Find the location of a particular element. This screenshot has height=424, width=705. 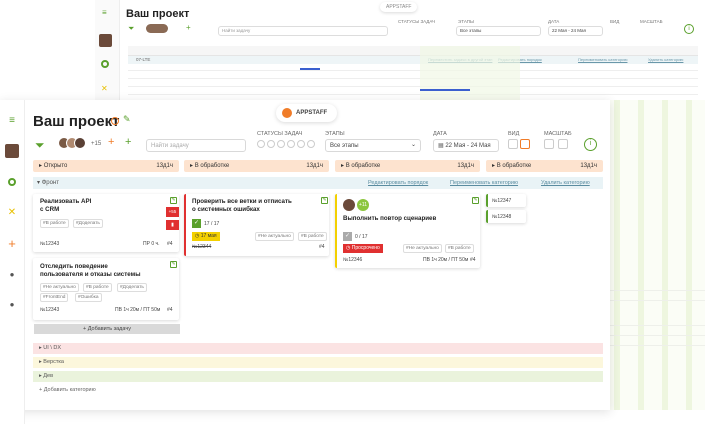

settings-icon: ● is located at coordinates (12, 275).